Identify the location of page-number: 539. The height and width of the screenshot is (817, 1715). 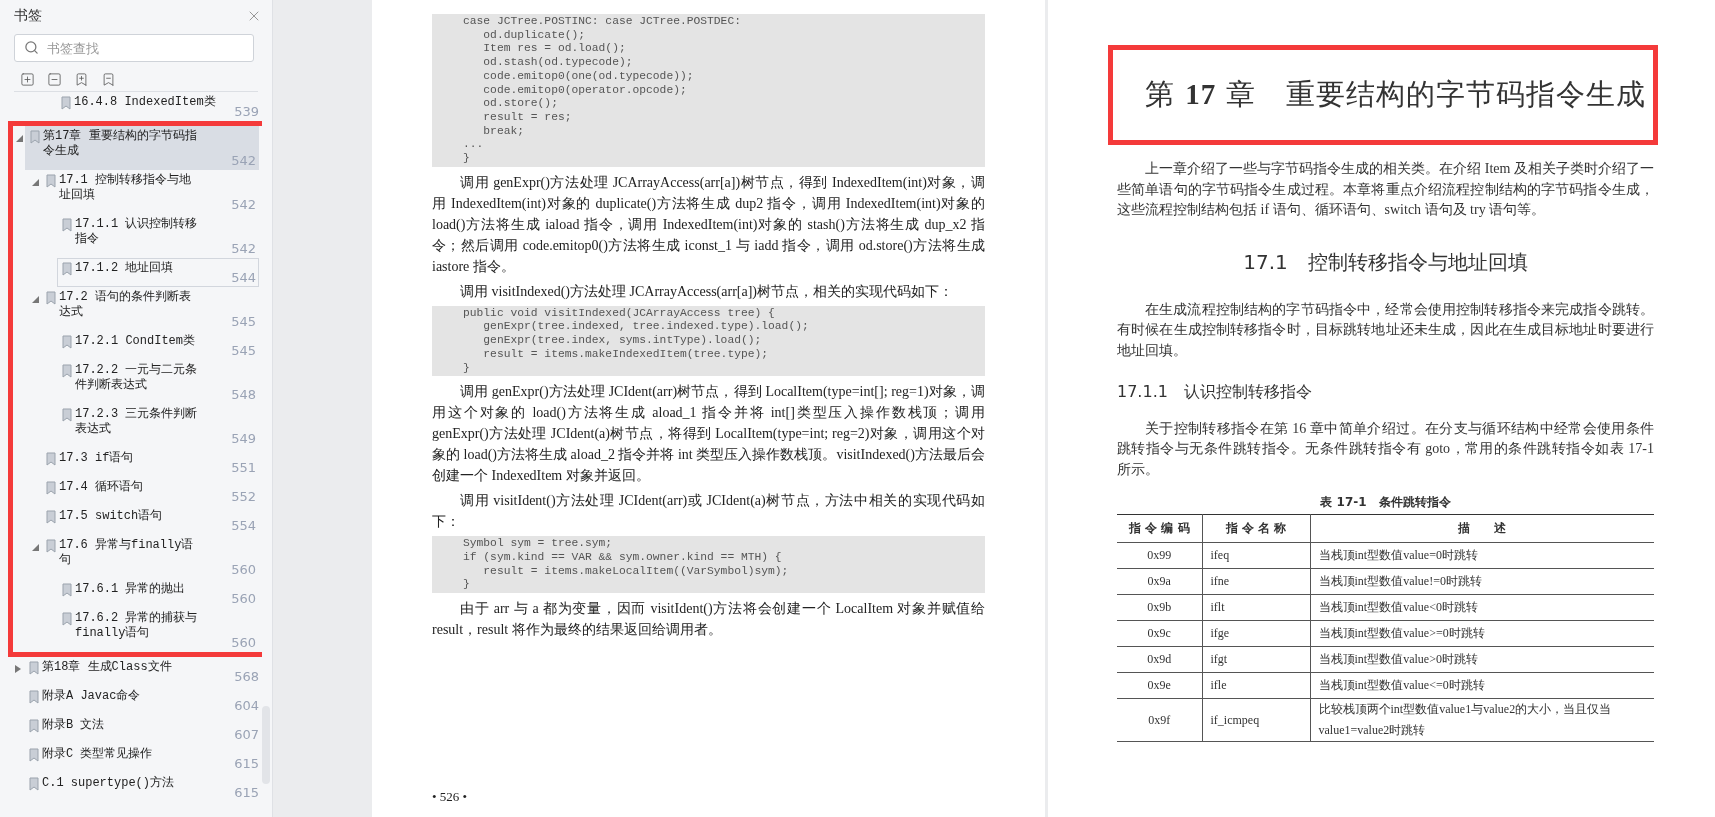
(246, 112).